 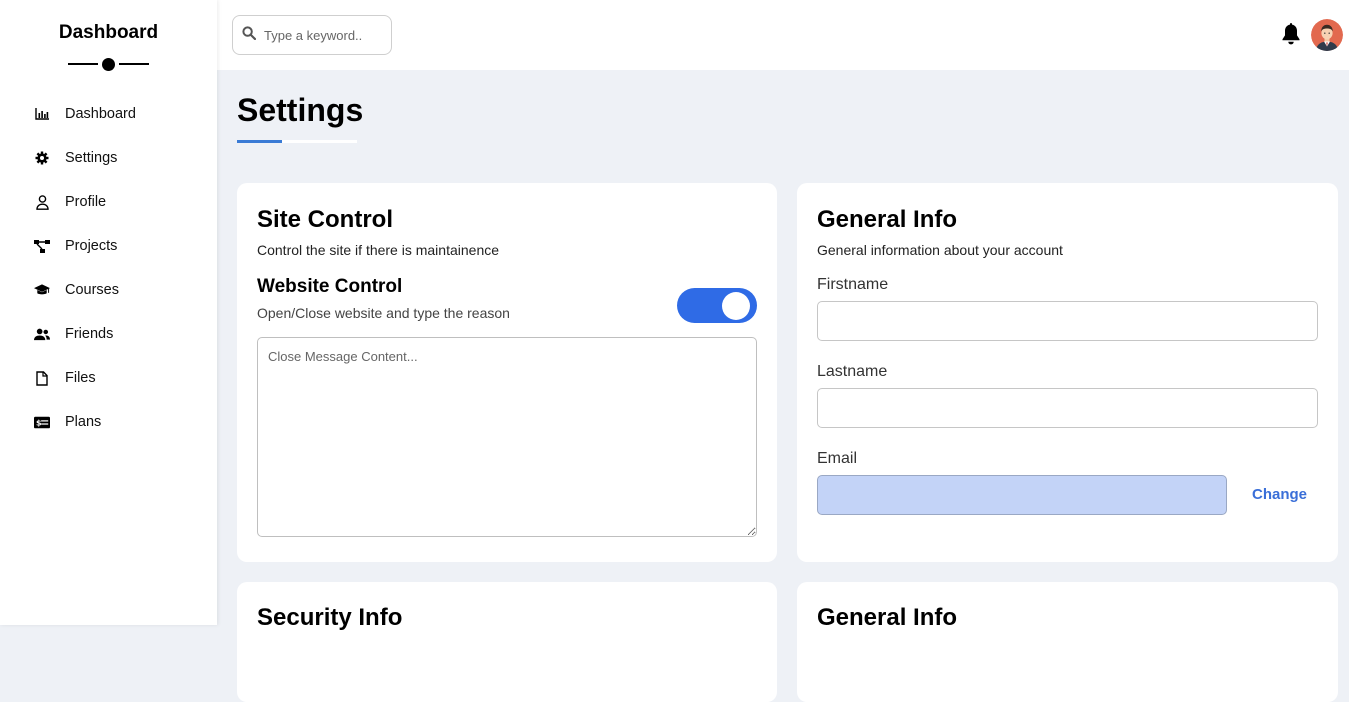 I want to click on money-check-icon: $, so click(x=42, y=422).